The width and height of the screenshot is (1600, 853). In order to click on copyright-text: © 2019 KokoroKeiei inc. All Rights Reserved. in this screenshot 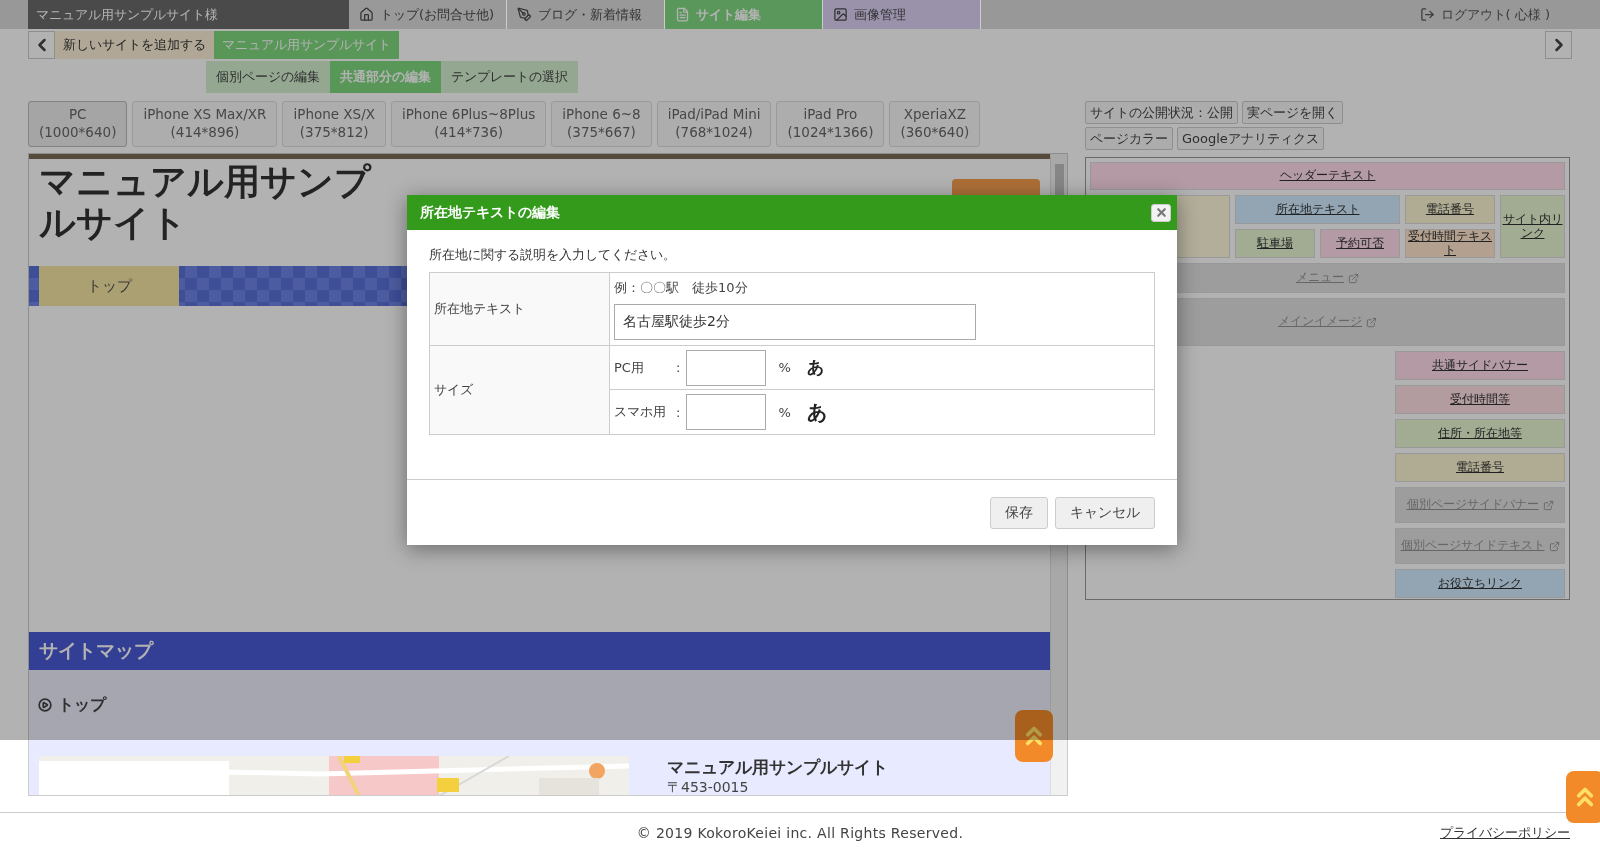, I will do `click(800, 833)`.